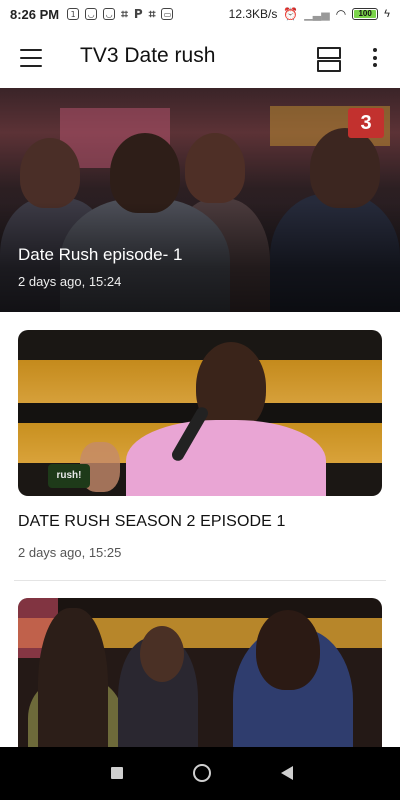  Describe the element at coordinates (152, 521) in the screenshot. I see `video-title: DATE RUSH SEASON 2 EPISODE 1` at that location.